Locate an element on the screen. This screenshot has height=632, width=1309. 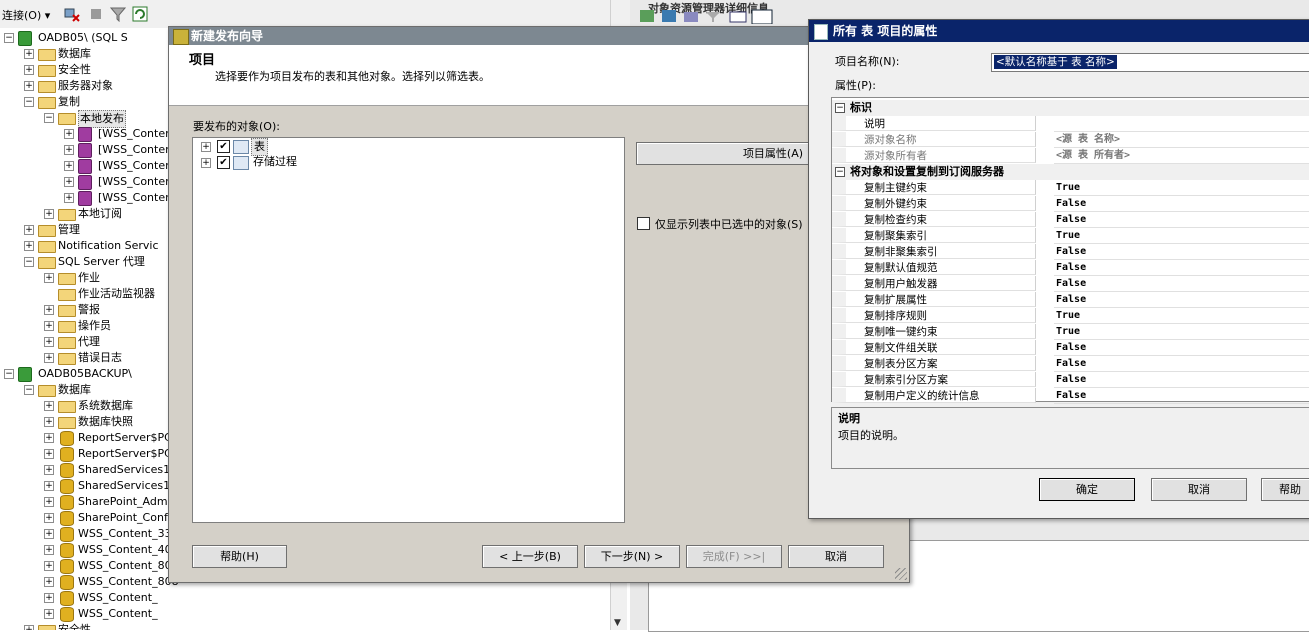
property-category: − 将对象和设置复制到订阅服务器 is located at coordinates (1070, 172).